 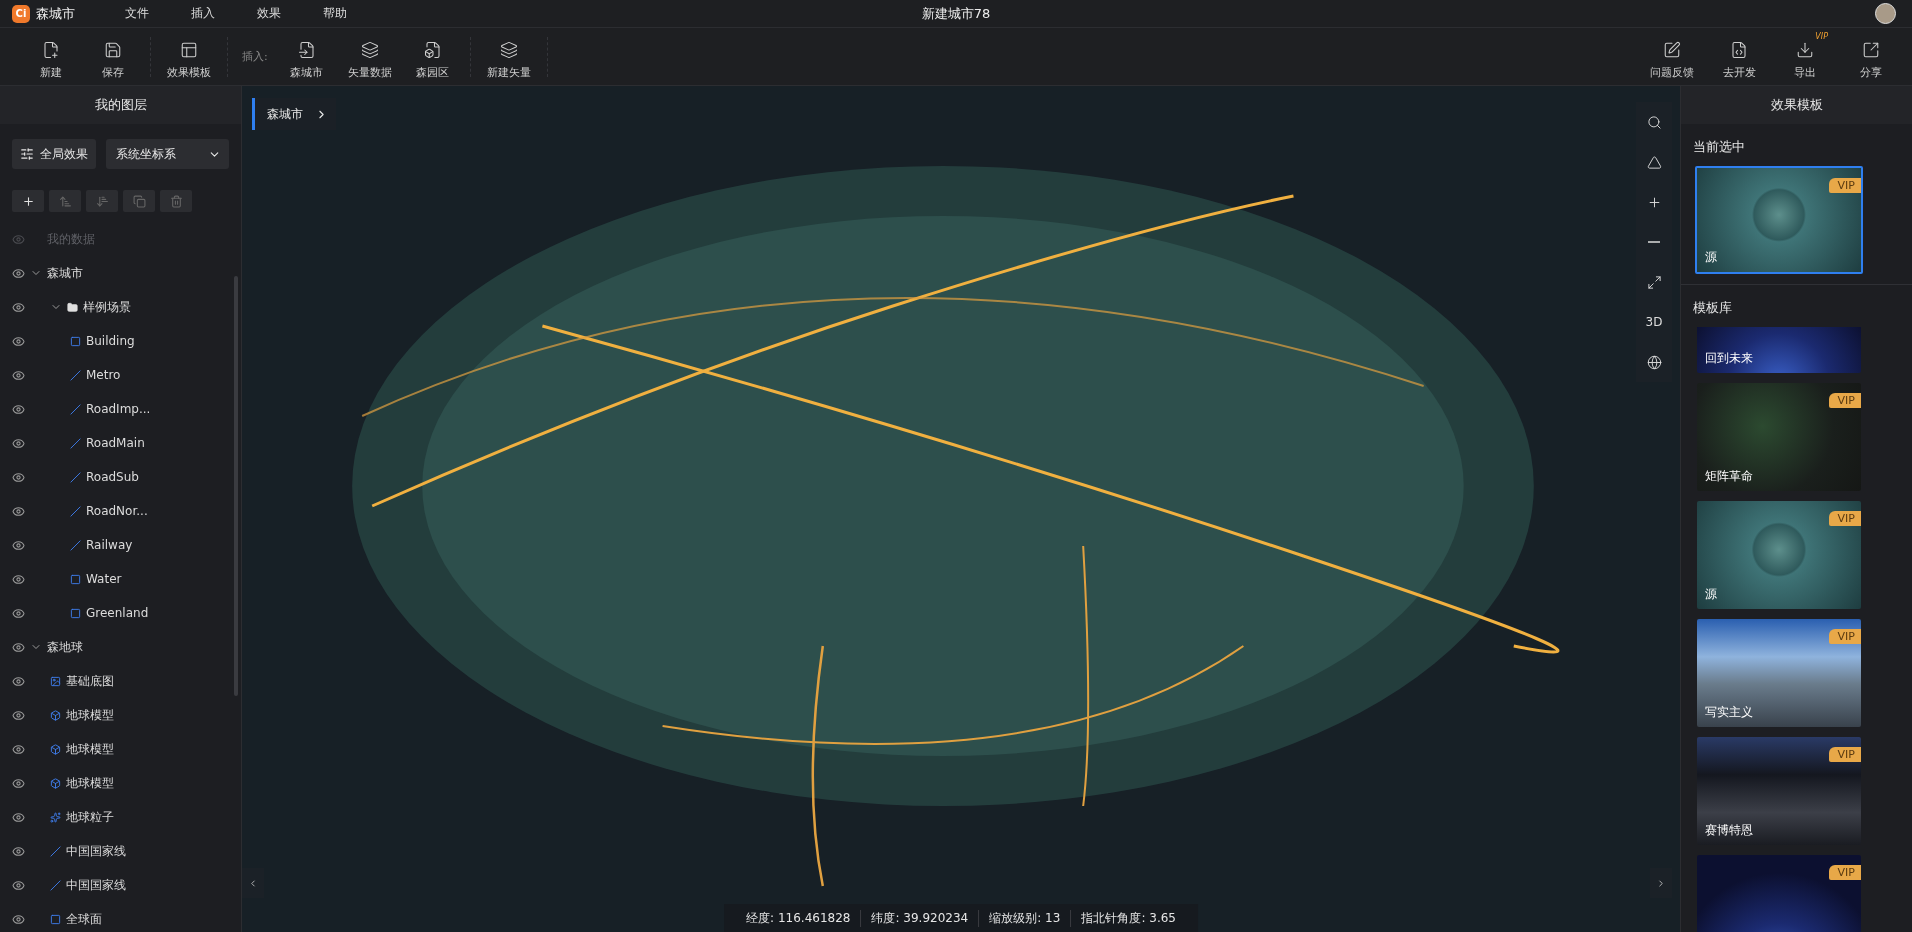 What do you see at coordinates (137, 13) in the screenshot?
I see `menu-item: 文件` at bounding box center [137, 13].